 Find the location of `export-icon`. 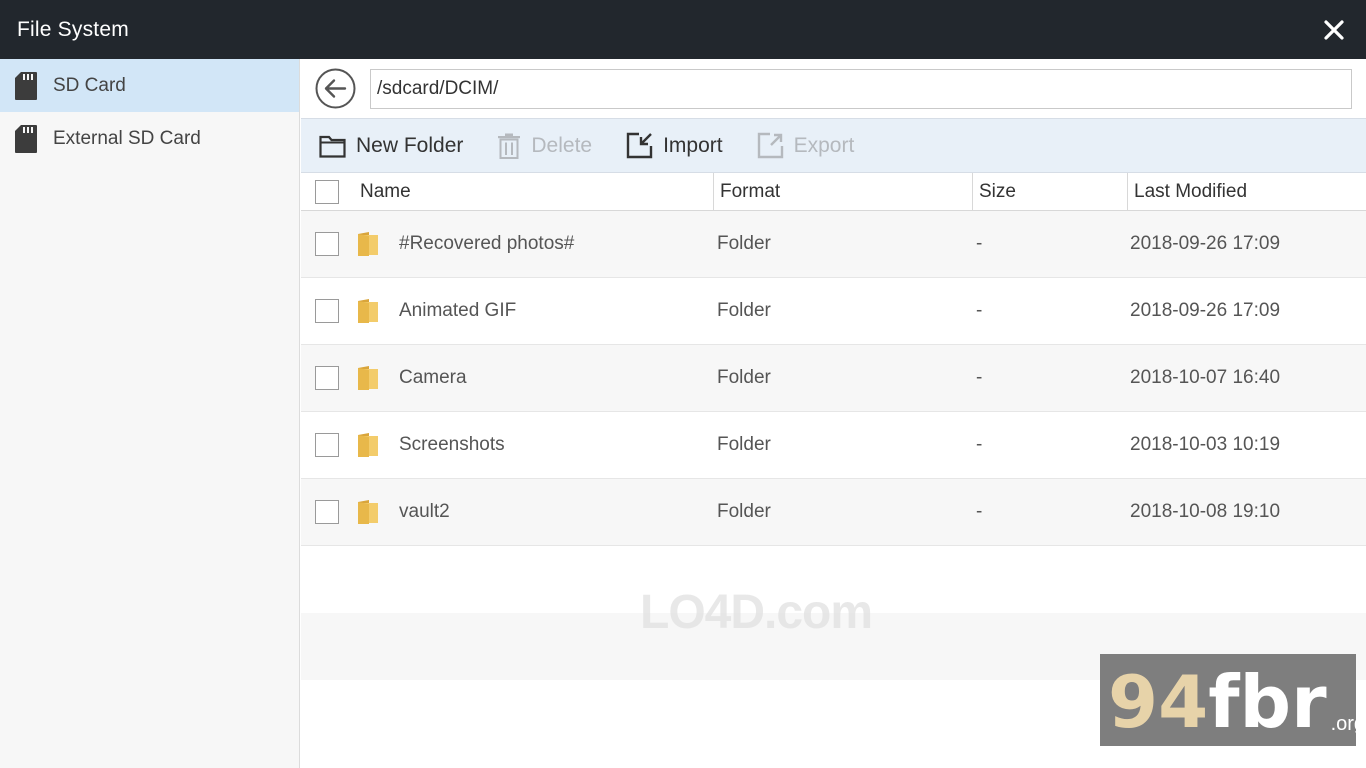

export-icon is located at coordinates (770, 145).